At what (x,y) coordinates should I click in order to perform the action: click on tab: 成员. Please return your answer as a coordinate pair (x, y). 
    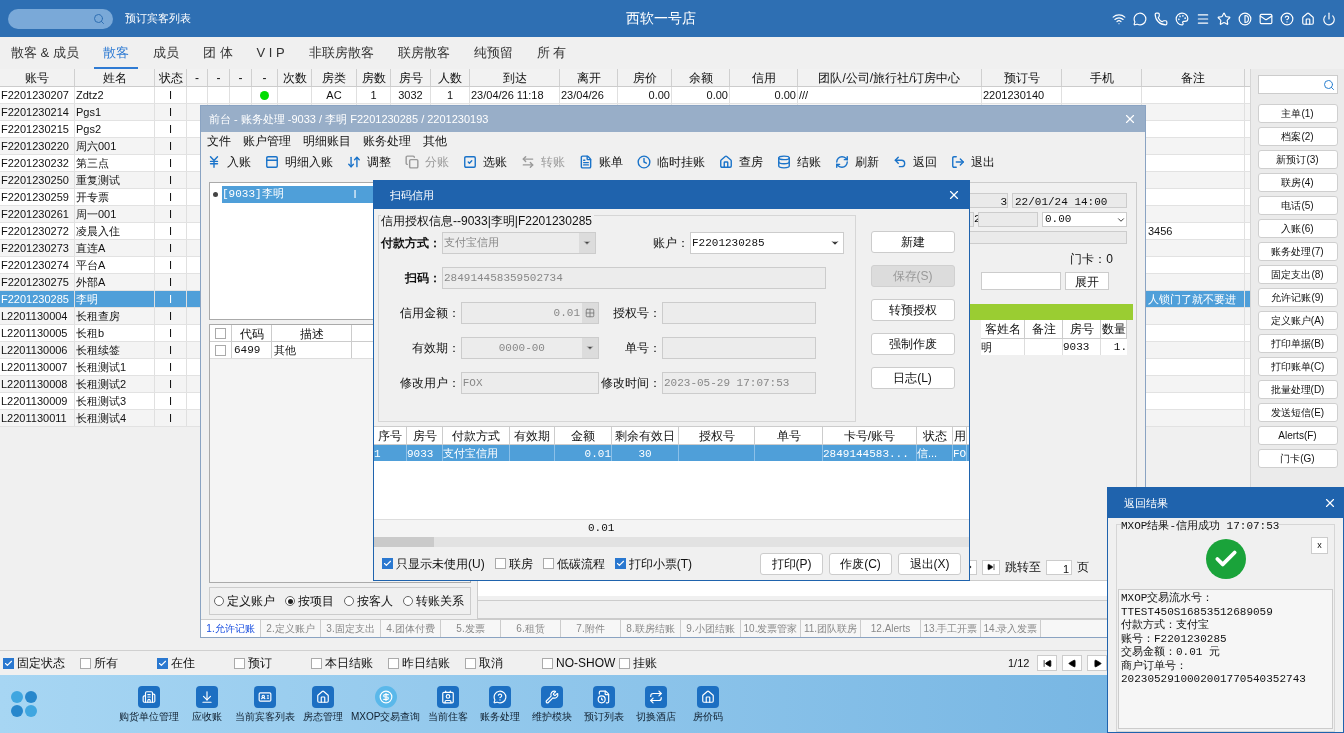
    Looking at the image, I should click on (165, 54).